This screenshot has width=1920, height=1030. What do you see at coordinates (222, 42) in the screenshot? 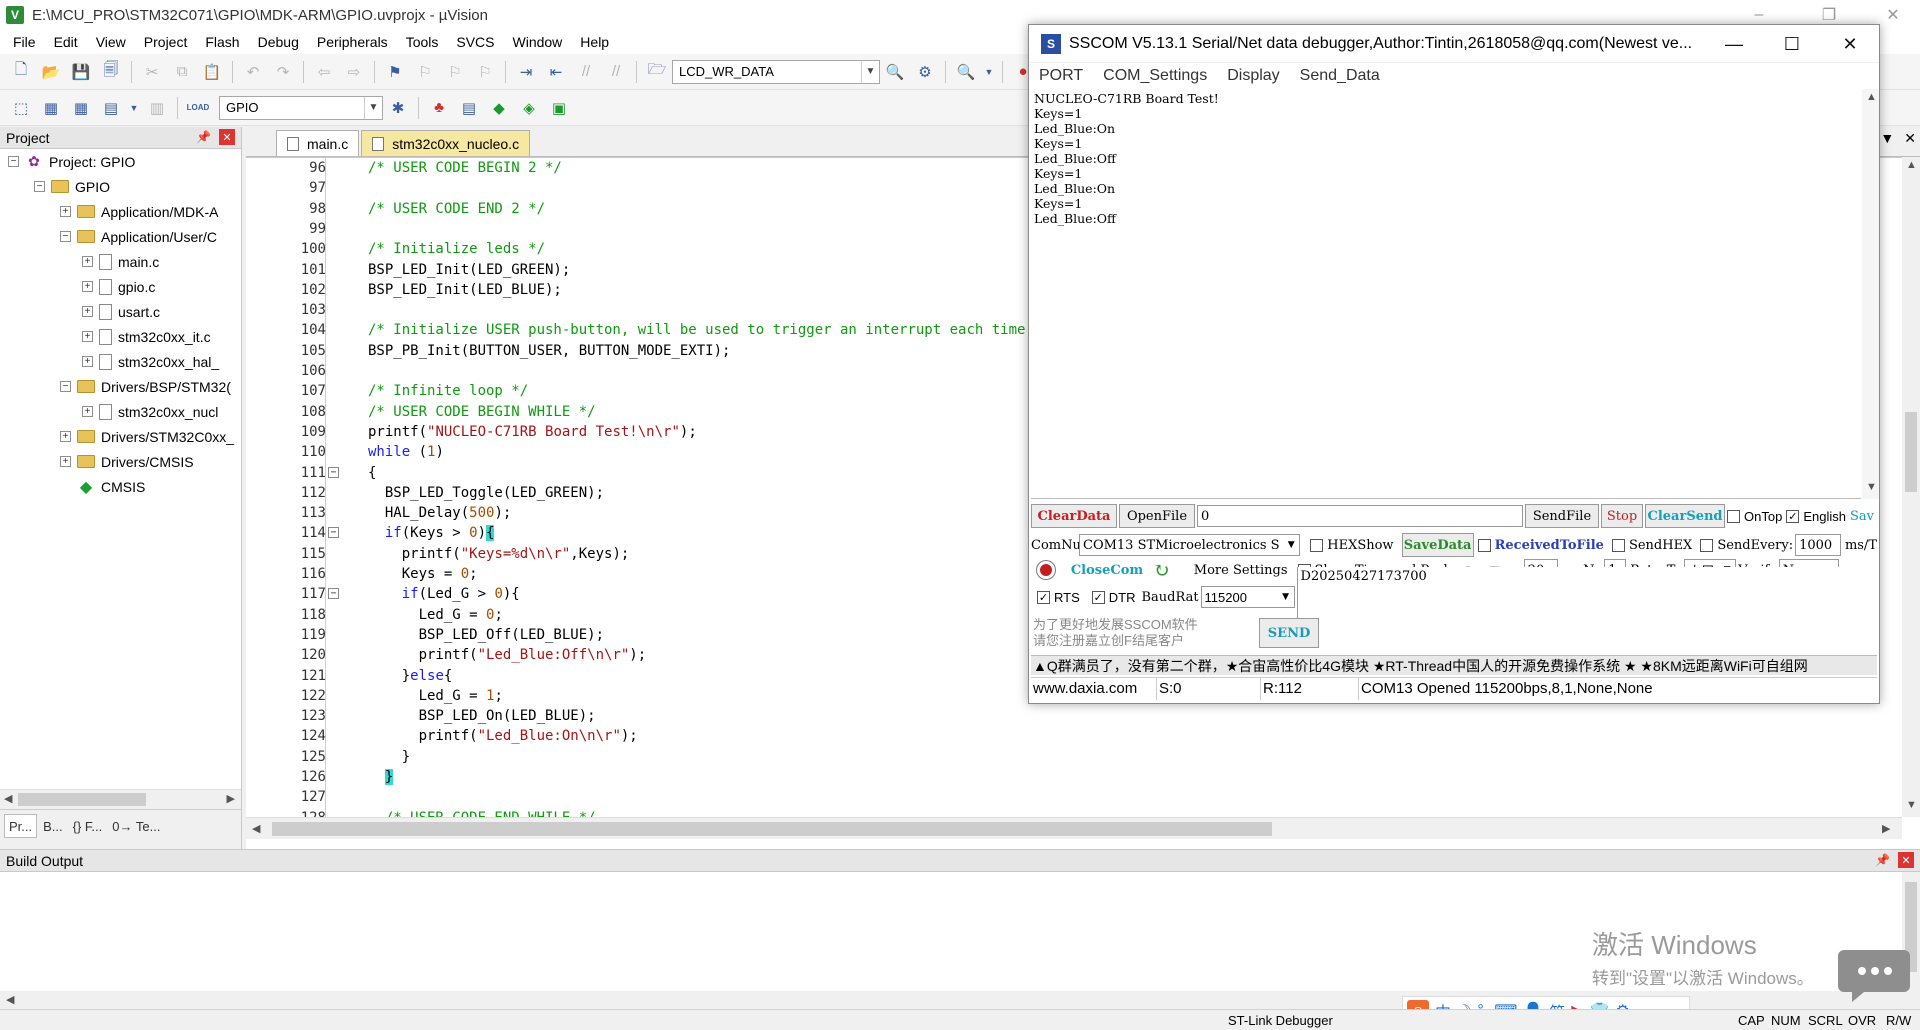
I see `menu-flash: Flash` at bounding box center [222, 42].